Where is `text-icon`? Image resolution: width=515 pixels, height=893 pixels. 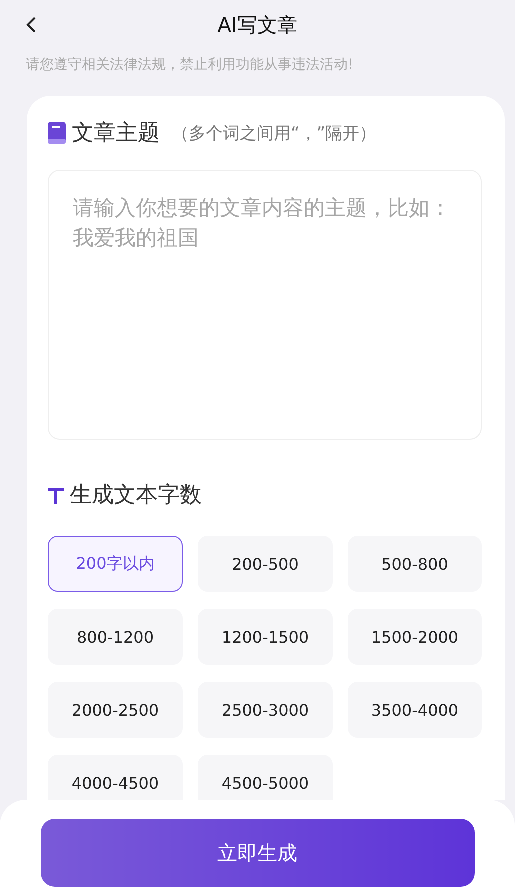
text-icon is located at coordinates (56, 495).